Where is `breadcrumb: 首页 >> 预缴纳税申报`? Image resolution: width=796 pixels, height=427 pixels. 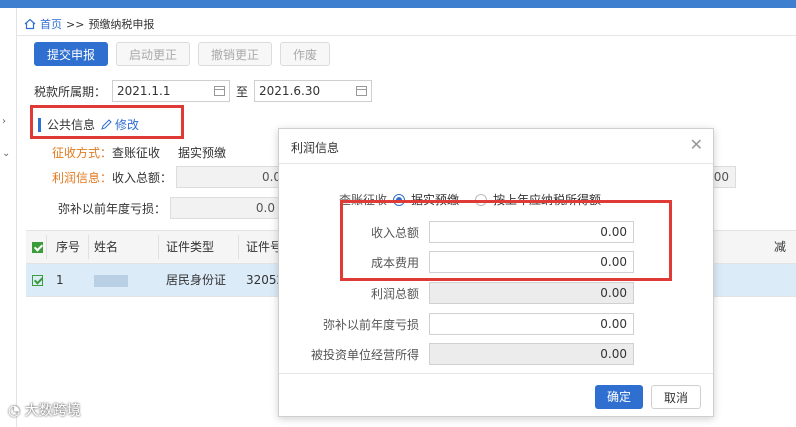 breadcrumb: 首页 >> 预缴纳税申报 is located at coordinates (89, 24).